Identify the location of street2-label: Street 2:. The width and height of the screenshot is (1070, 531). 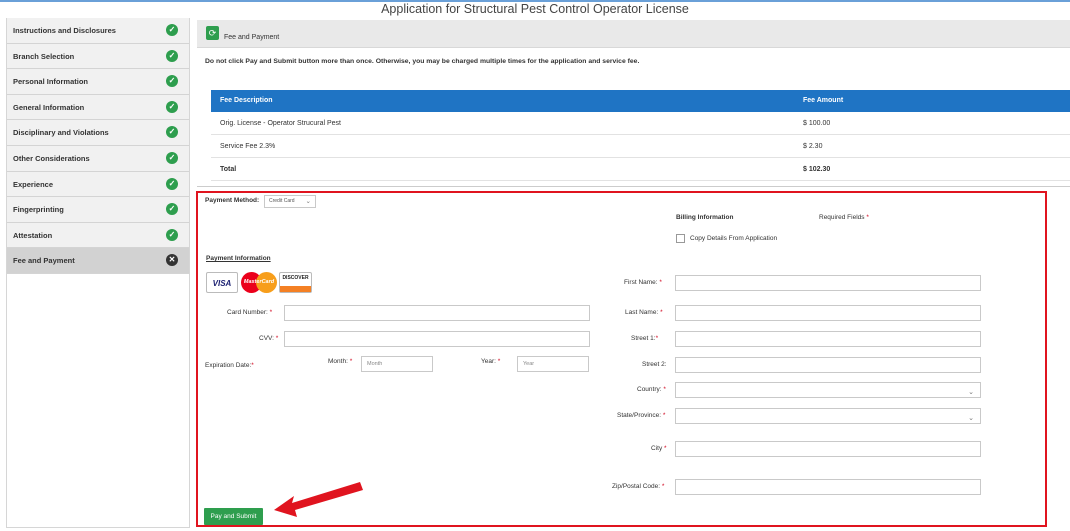
(654, 364).